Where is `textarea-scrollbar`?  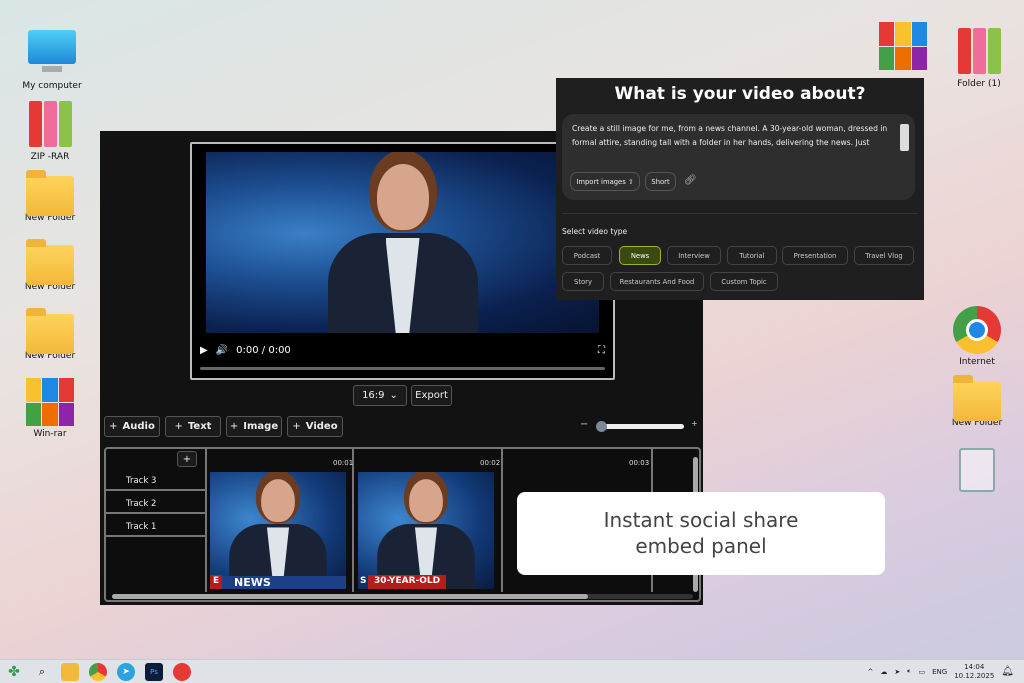
textarea-scrollbar is located at coordinates (904, 137).